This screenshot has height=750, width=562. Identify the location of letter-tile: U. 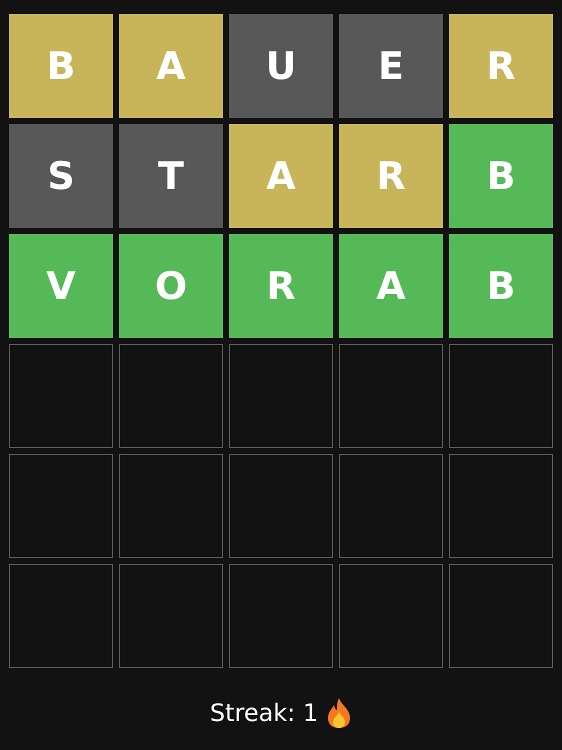
(281, 66).